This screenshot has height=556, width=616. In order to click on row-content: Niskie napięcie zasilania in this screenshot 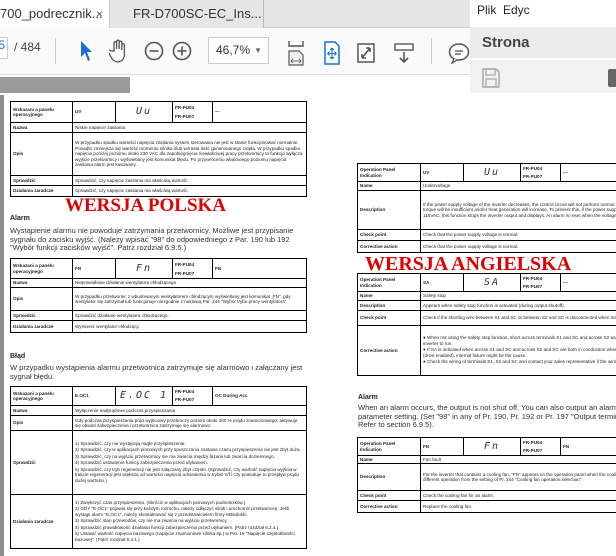, I will do `click(189, 127)`.